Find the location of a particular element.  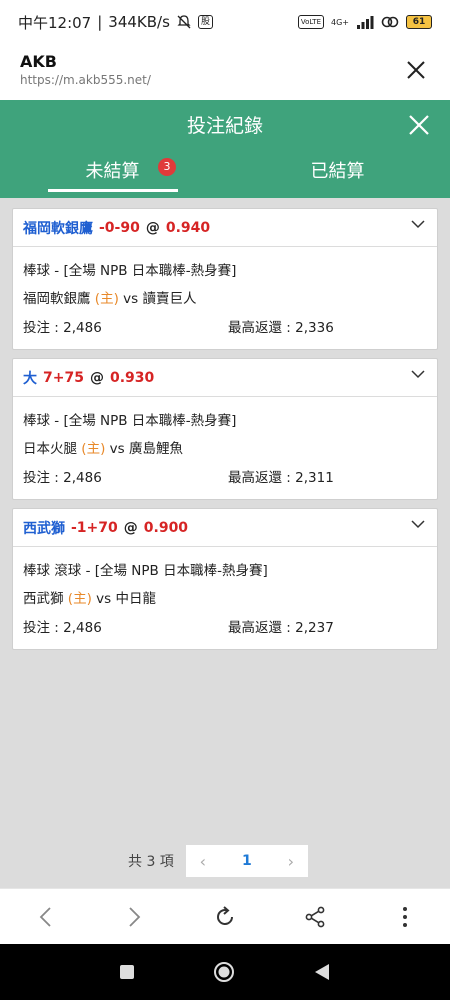

forward-icon is located at coordinates (135, 917).